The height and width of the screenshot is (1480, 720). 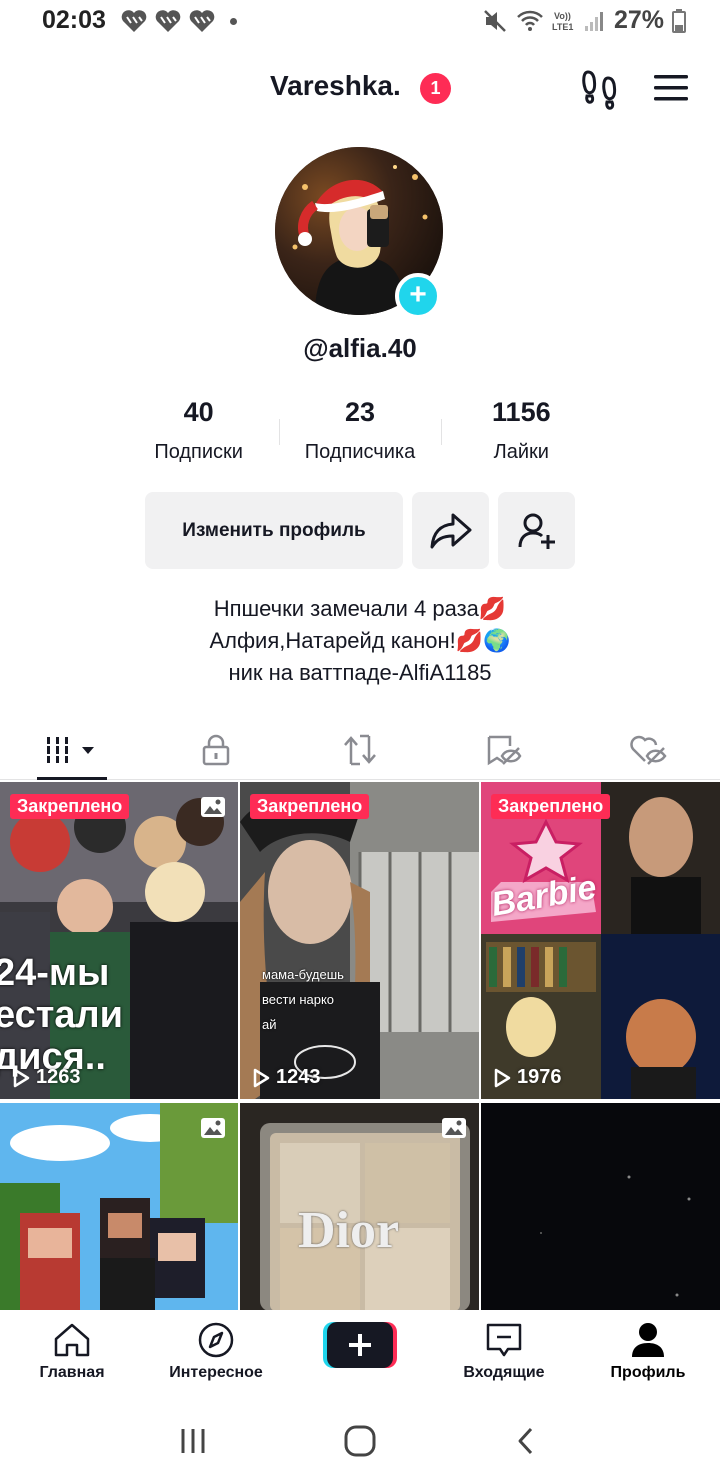 I want to click on notification-badge: 1, so click(x=435, y=88).